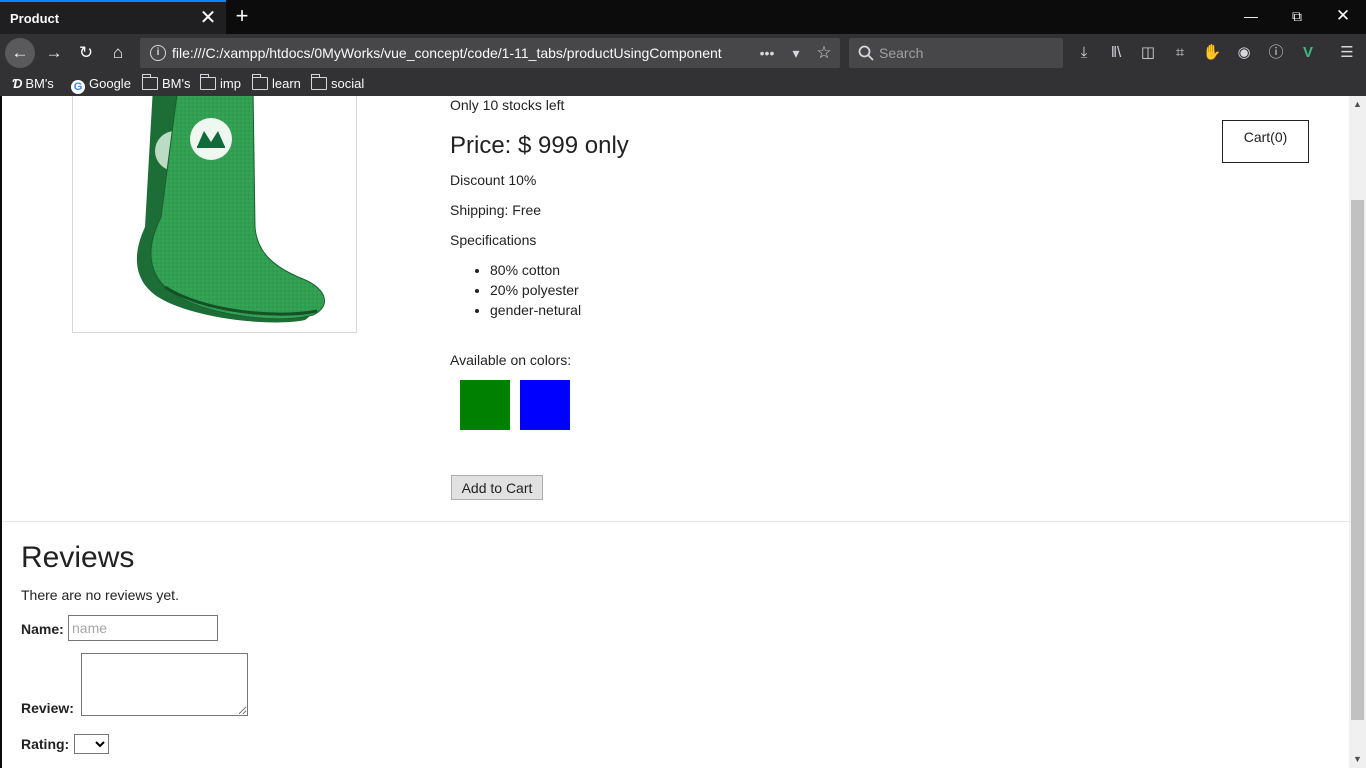 Image resolution: width=1366 pixels, height=768 pixels. I want to click on product-image, so click(214, 214).